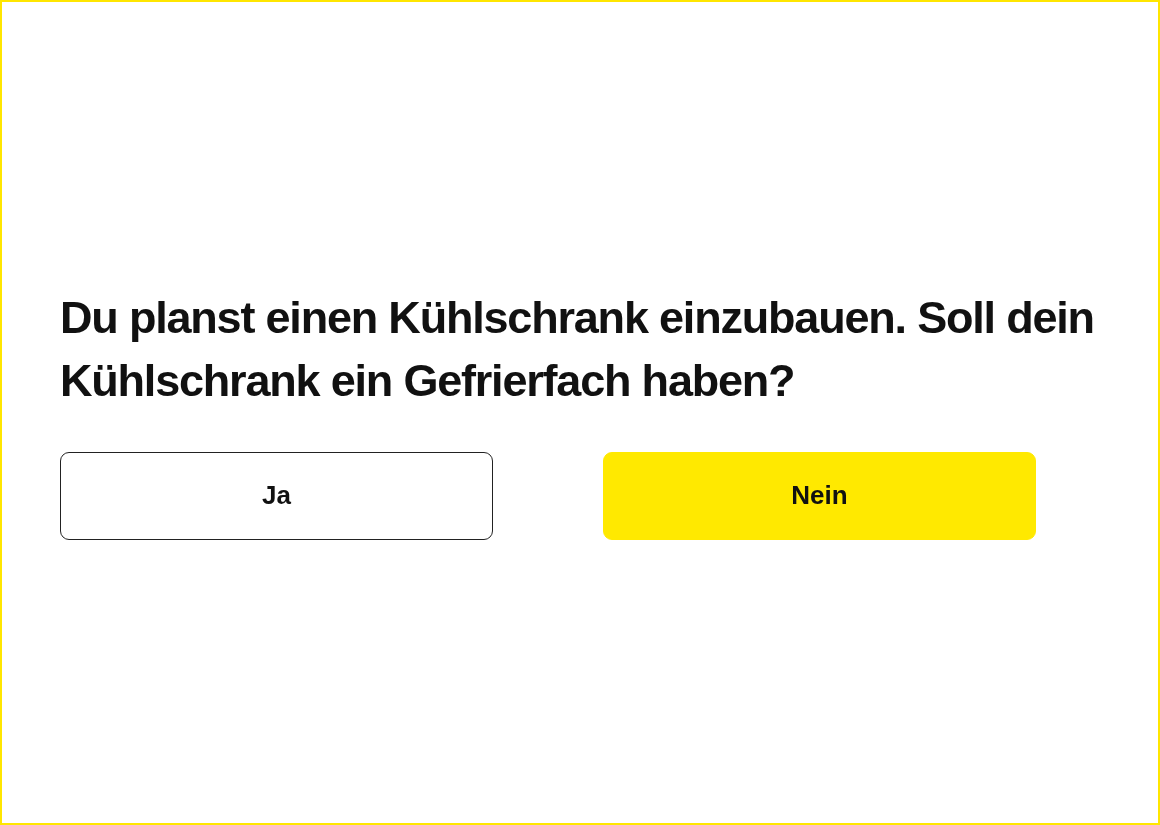 Image resolution: width=1160 pixels, height=825 pixels. I want to click on answer-button: Ja, so click(276, 495).